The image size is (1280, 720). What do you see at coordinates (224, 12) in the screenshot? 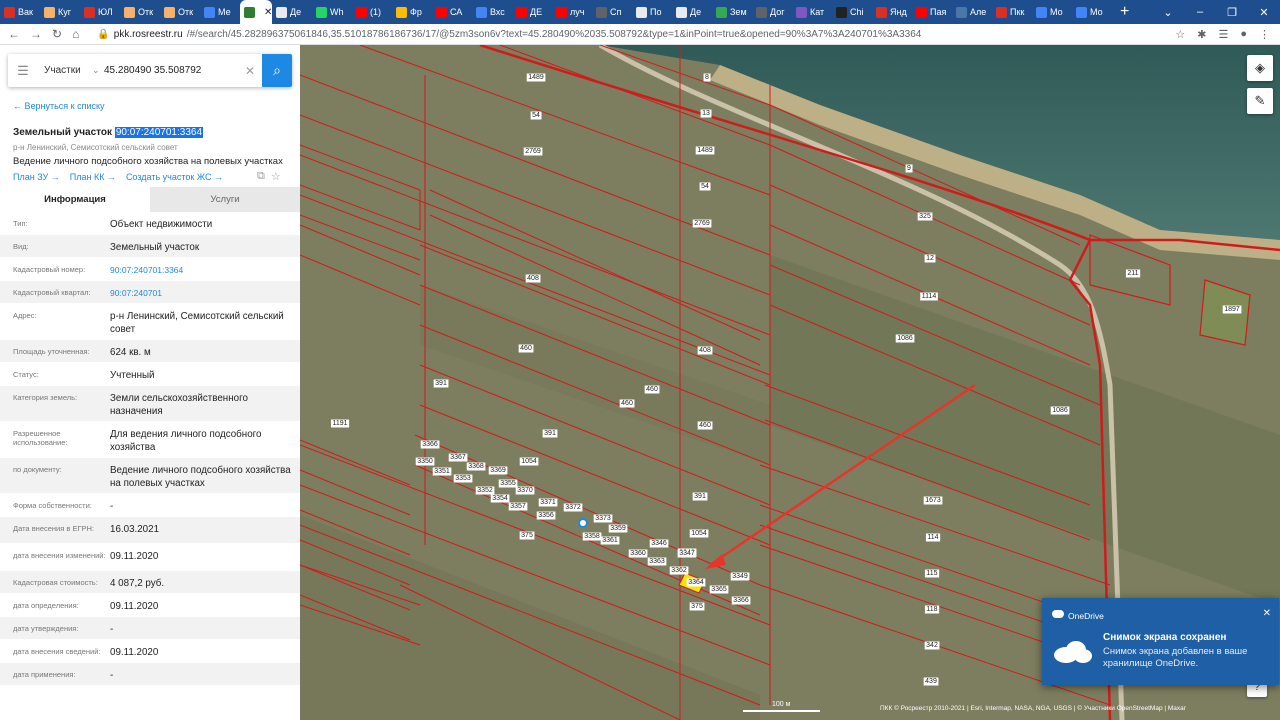
I see `tab-label: Ме` at bounding box center [224, 12].